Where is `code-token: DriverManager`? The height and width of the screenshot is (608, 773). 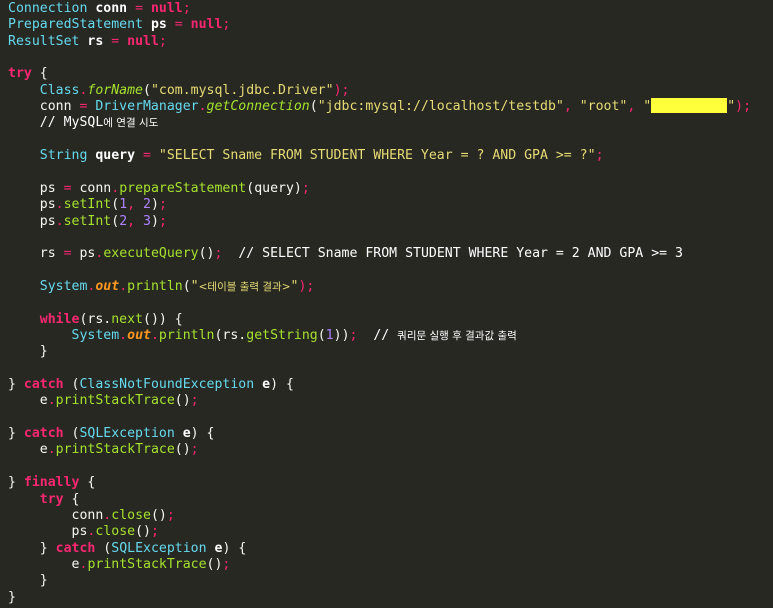 code-token: DriverManager is located at coordinates (147, 107).